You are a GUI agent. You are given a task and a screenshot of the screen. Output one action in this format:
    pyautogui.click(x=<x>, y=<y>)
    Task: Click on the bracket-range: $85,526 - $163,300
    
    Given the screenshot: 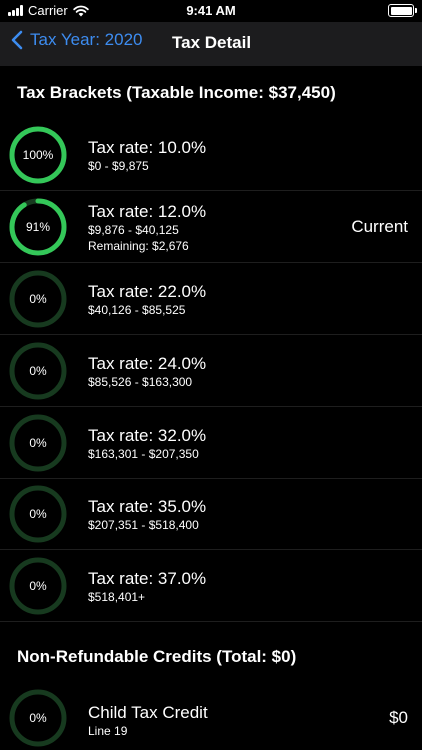 What is the action you would take?
    pyautogui.click(x=140, y=382)
    